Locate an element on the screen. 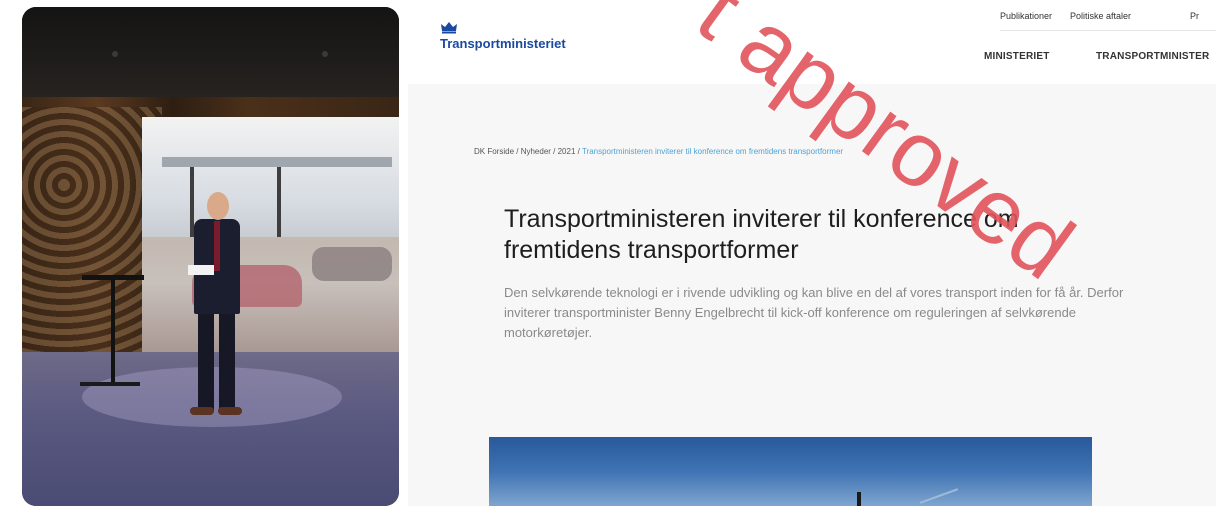  breadcrumb-link-nyheder: Nyheder is located at coordinates (536, 151).